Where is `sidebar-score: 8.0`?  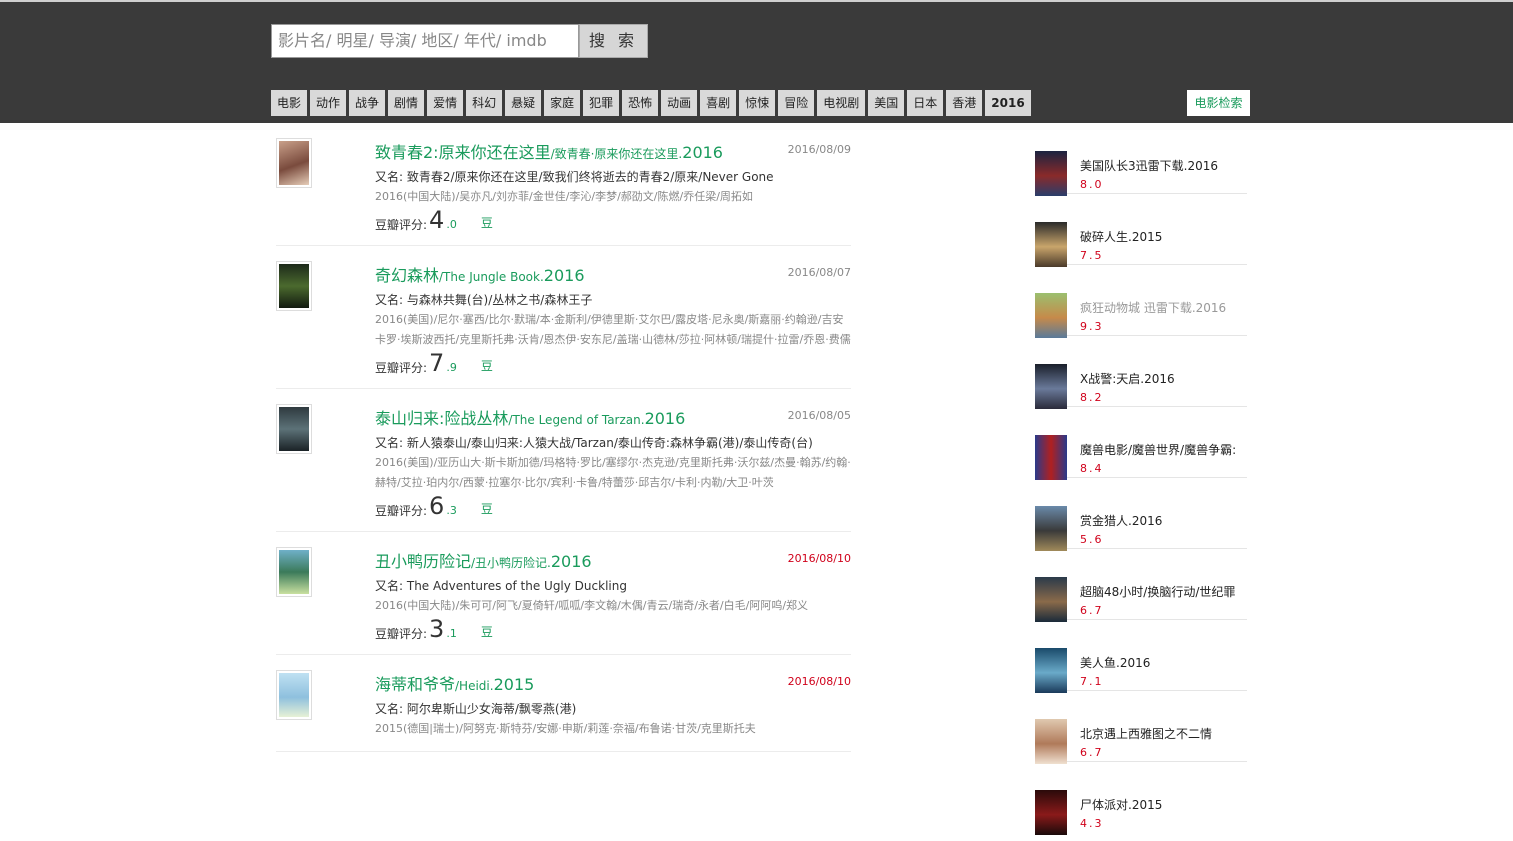 sidebar-score: 8.0 is located at coordinates (1092, 184).